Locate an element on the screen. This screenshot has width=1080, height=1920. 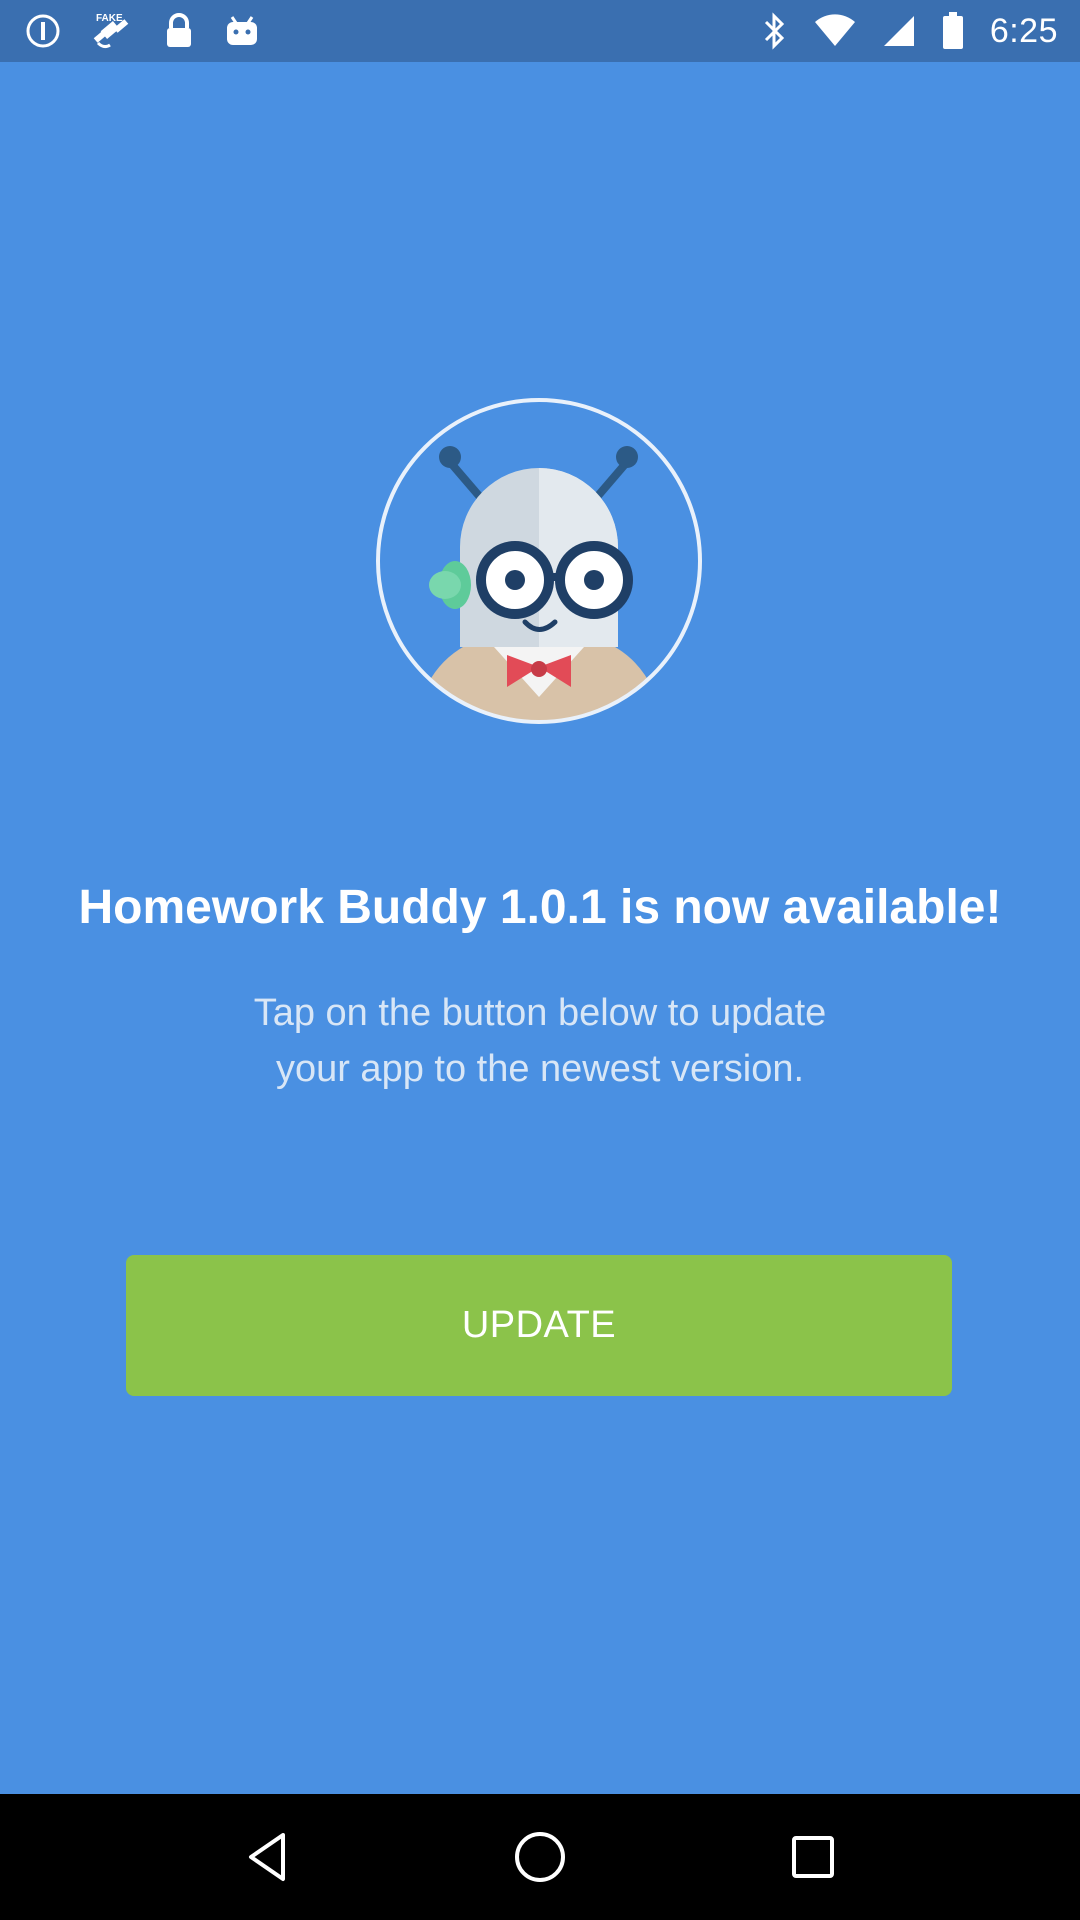
home-icon is located at coordinates (539, 1857).